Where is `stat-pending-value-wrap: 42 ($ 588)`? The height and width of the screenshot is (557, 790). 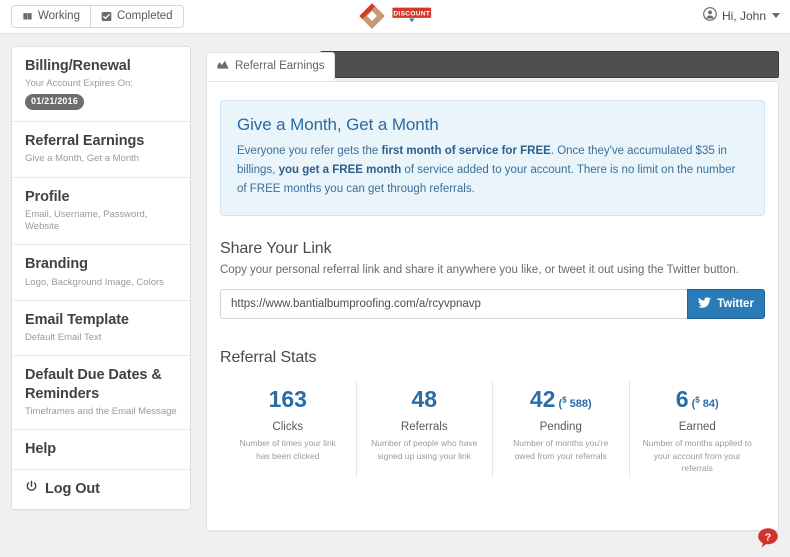 stat-pending-value-wrap: 42 ($ 588) is located at coordinates (561, 398).